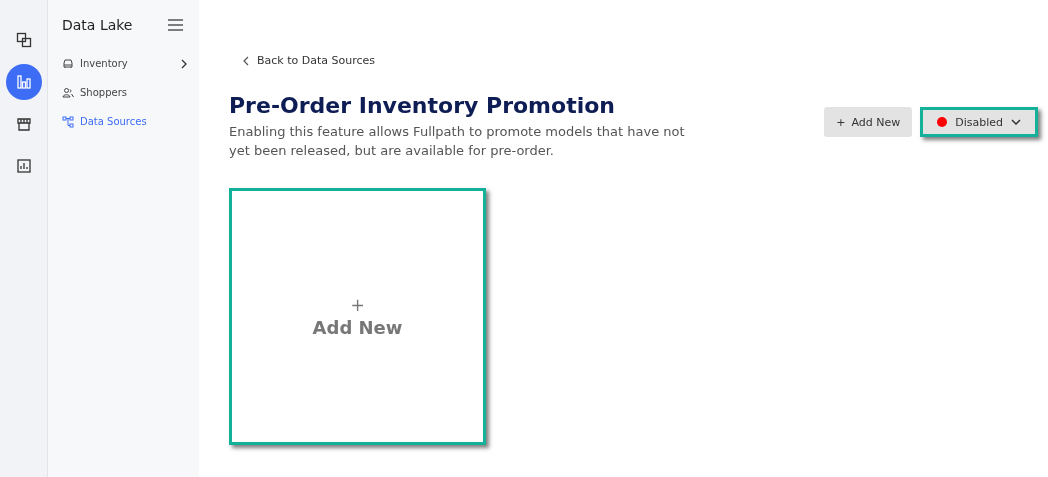 Image resolution: width=1048 pixels, height=477 pixels. I want to click on chevron-down-icon, so click(1016, 122).